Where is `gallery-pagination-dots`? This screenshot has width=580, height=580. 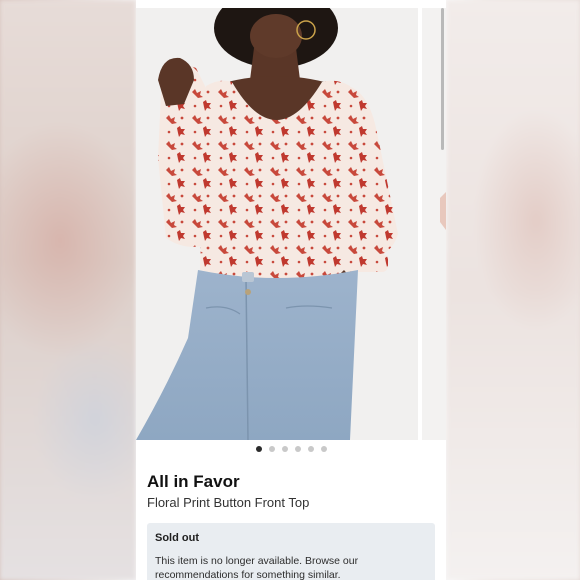
gallery-pagination-dots is located at coordinates (291, 450).